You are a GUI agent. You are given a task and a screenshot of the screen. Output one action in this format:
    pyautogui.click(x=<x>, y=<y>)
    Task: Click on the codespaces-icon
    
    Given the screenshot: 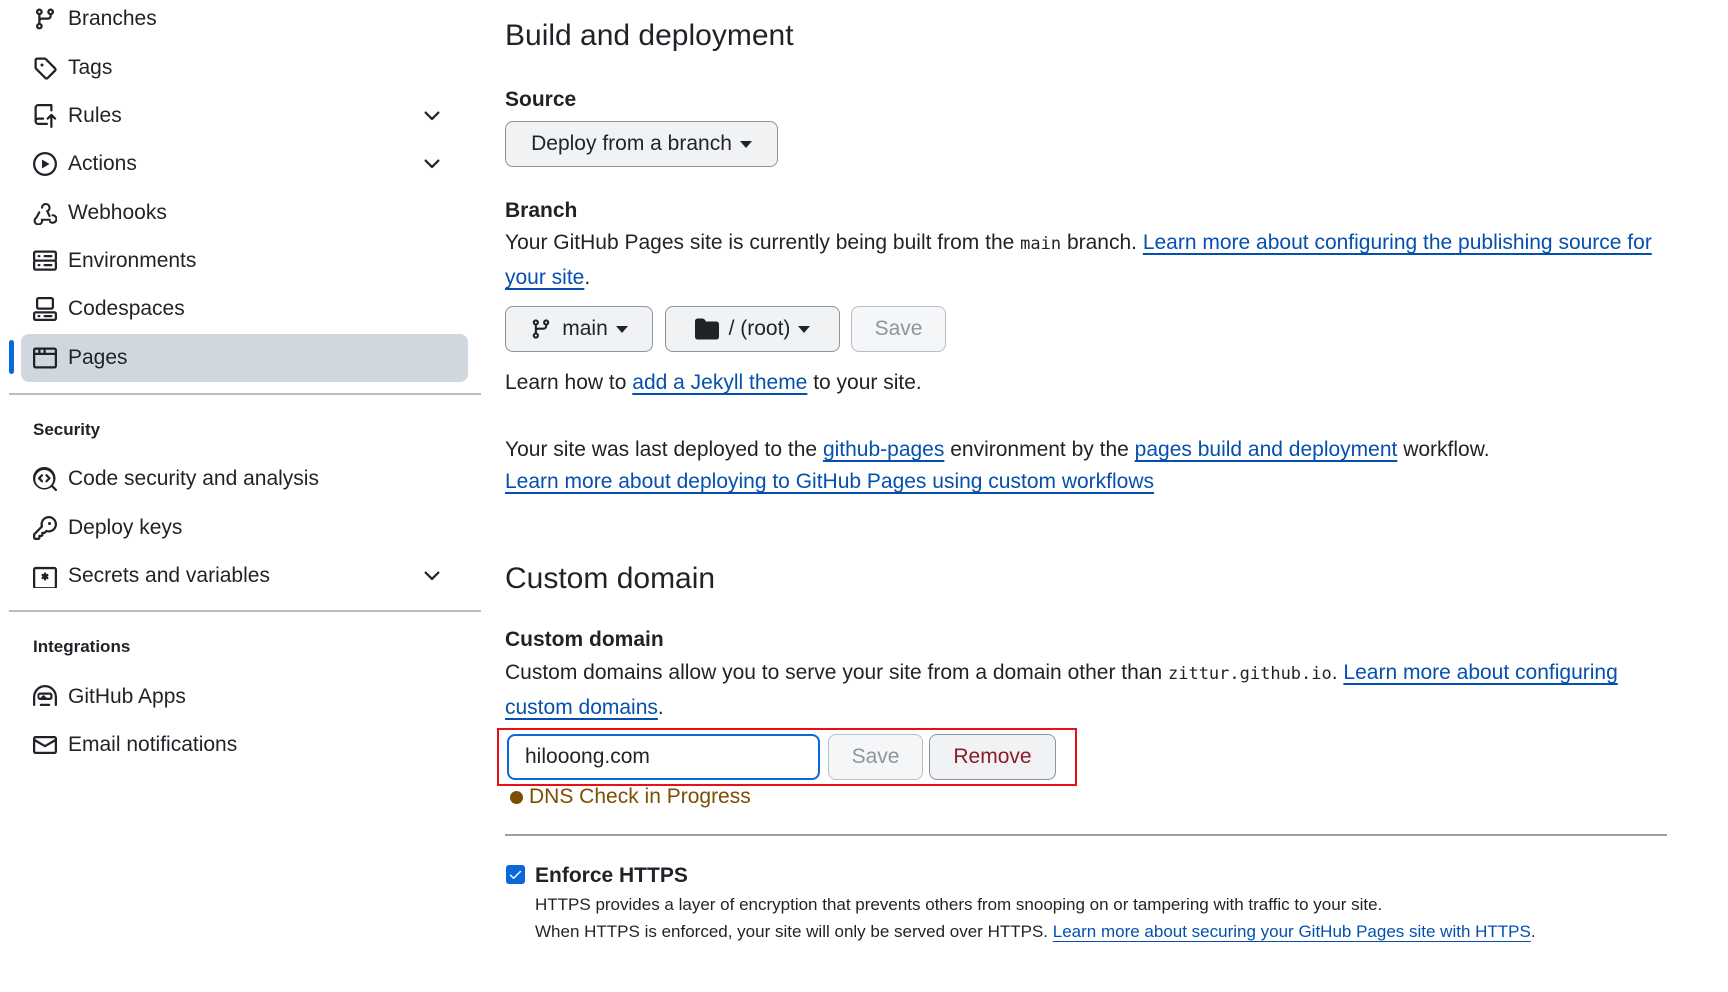 What is the action you would take?
    pyautogui.click(x=45, y=309)
    